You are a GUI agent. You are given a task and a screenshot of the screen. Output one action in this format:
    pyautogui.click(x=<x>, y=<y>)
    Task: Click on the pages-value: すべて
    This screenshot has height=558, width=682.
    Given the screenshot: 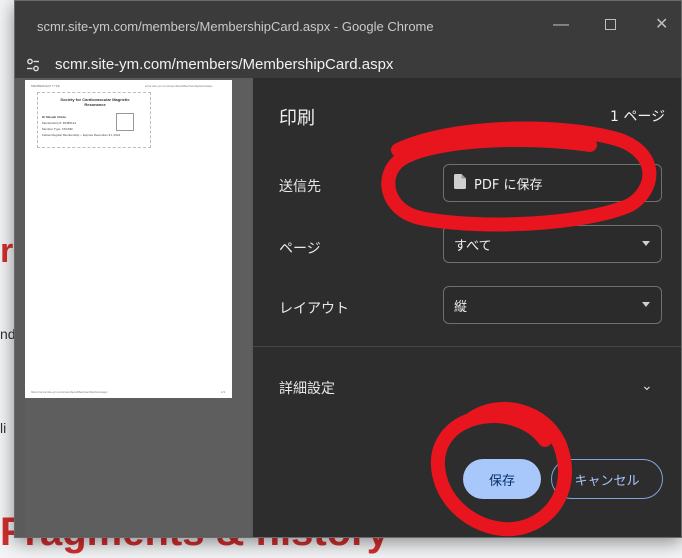 What is the action you would take?
    pyautogui.click(x=473, y=246)
    